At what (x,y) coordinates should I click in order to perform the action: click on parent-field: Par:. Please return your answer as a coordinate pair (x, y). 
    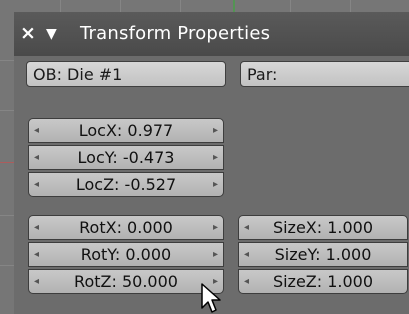
    Looking at the image, I should click on (324, 74).